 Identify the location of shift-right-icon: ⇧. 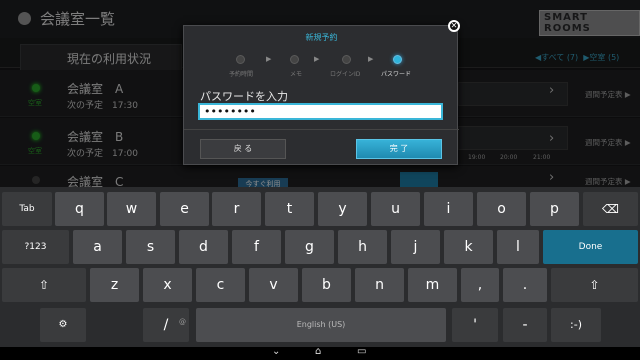
(594, 285).